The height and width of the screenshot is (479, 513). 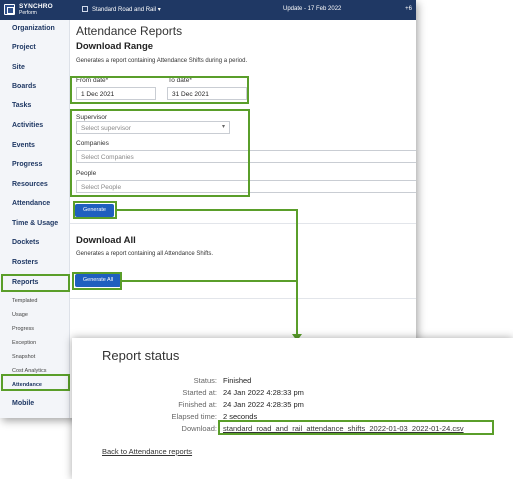 What do you see at coordinates (33, 28) in the screenshot?
I see `sidebar-item-organization: Organization` at bounding box center [33, 28].